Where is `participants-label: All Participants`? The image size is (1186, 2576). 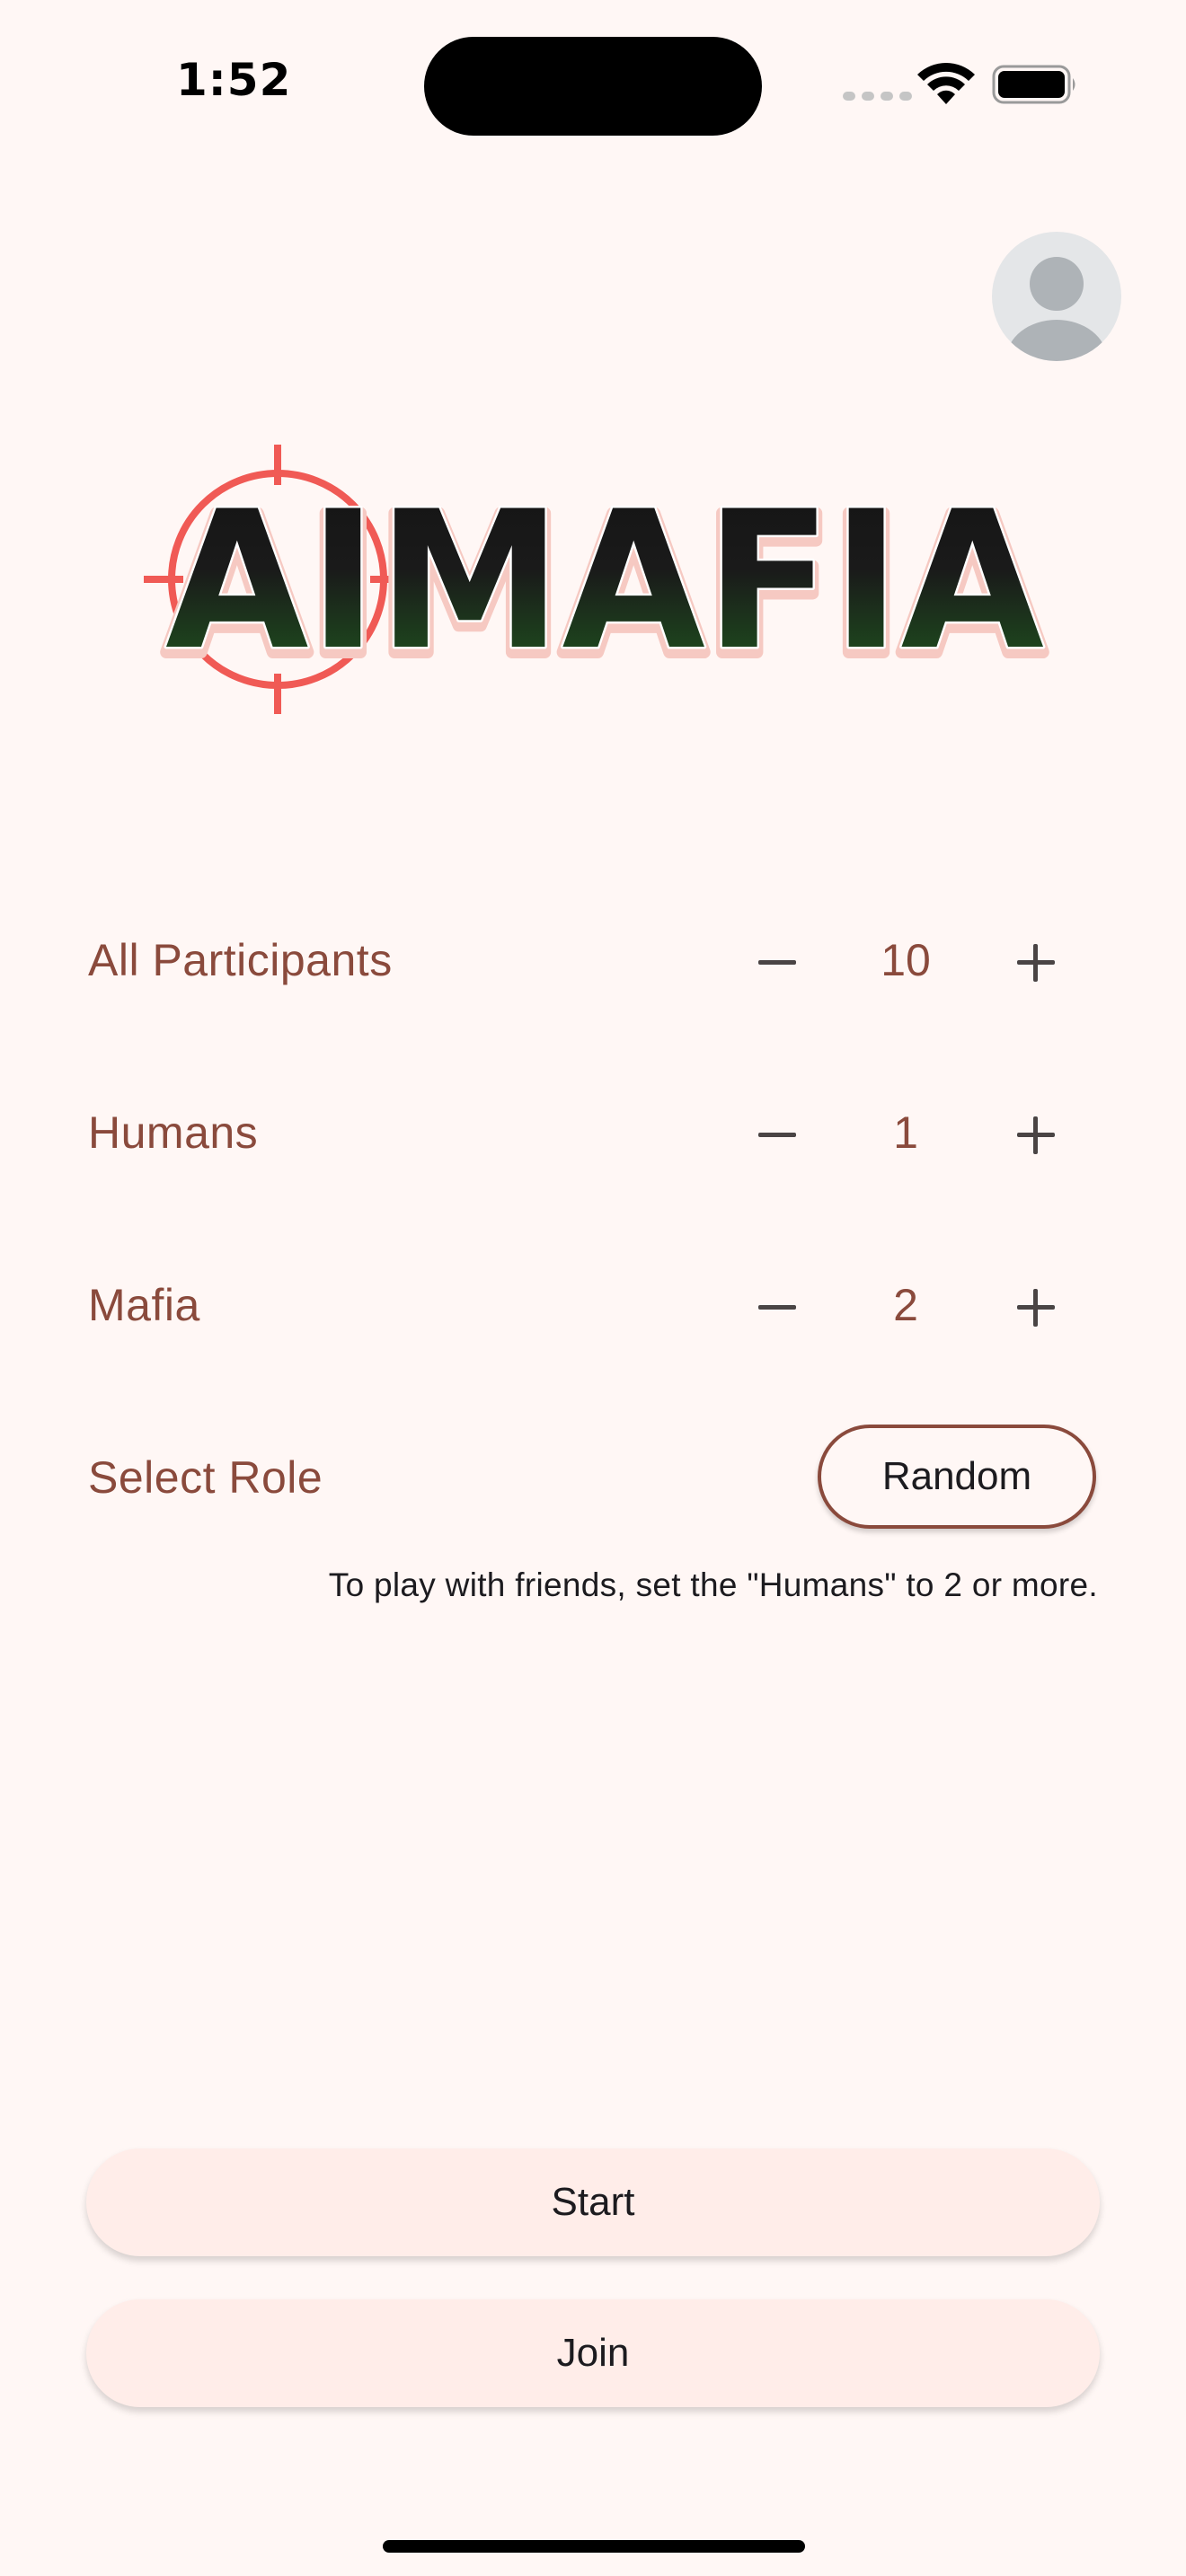 participants-label: All Participants is located at coordinates (240, 960).